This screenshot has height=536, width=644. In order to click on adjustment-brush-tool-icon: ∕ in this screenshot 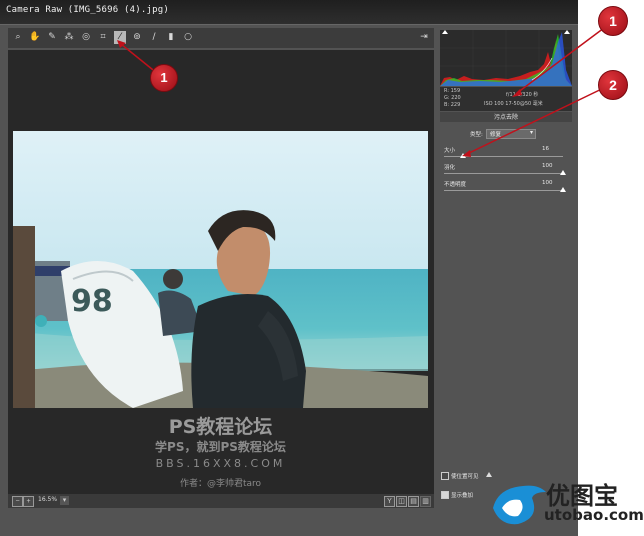, I will do `click(154, 37)`.